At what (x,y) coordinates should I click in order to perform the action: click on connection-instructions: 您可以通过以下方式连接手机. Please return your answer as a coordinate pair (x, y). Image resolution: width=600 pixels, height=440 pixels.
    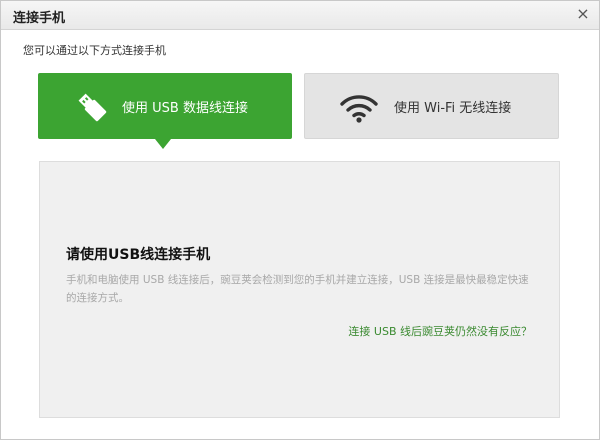
    Looking at the image, I should click on (94, 50).